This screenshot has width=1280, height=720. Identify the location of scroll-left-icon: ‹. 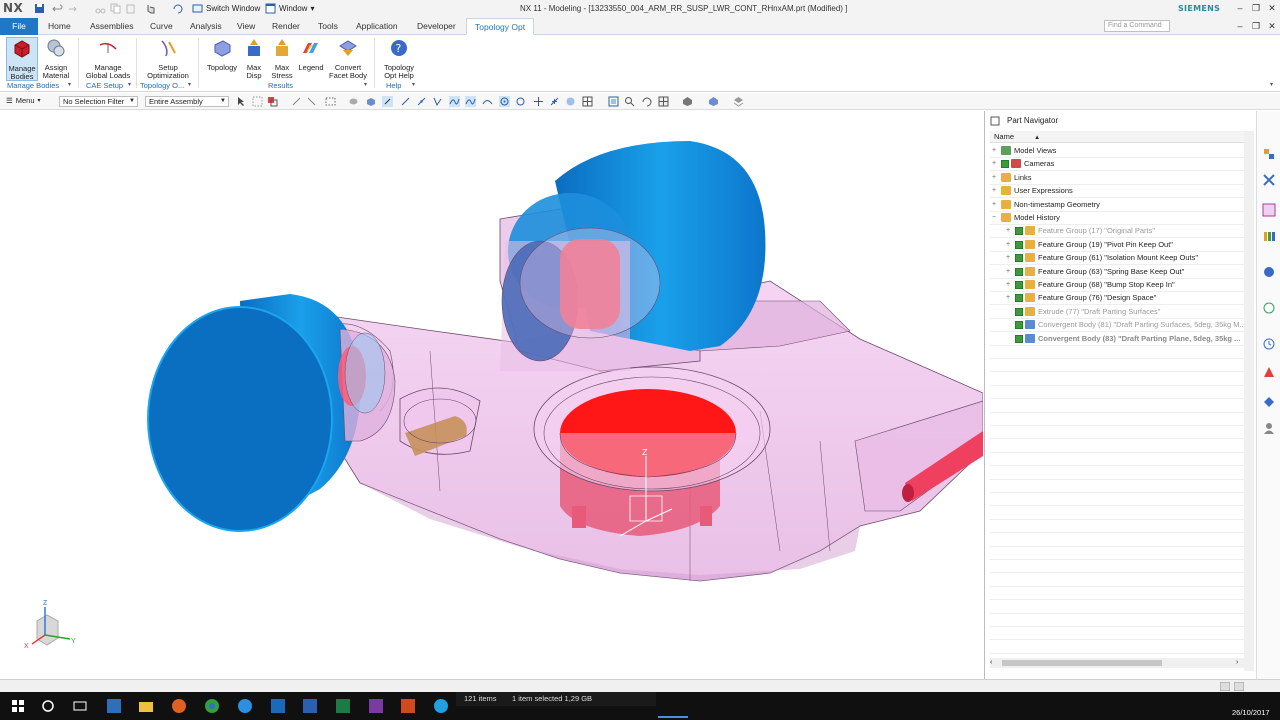
(991, 663).